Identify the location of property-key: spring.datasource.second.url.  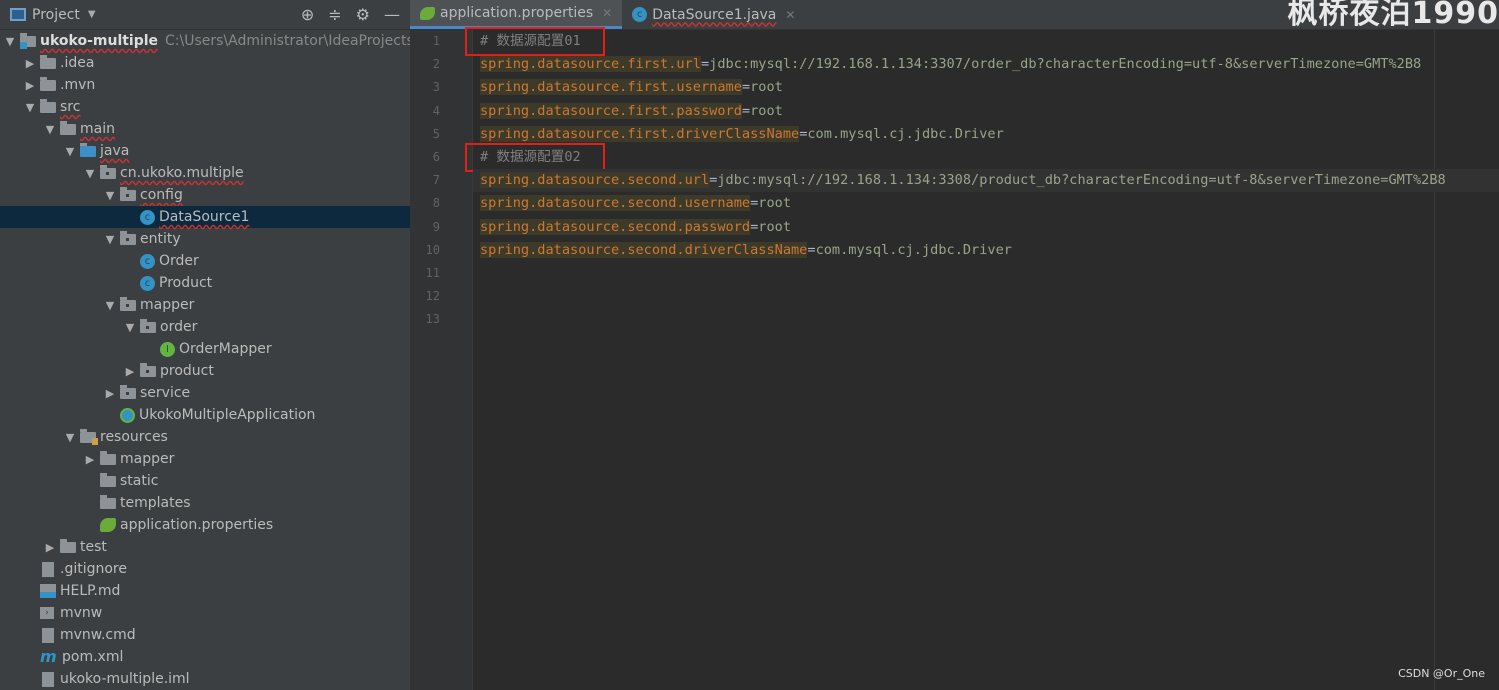
(595, 180).